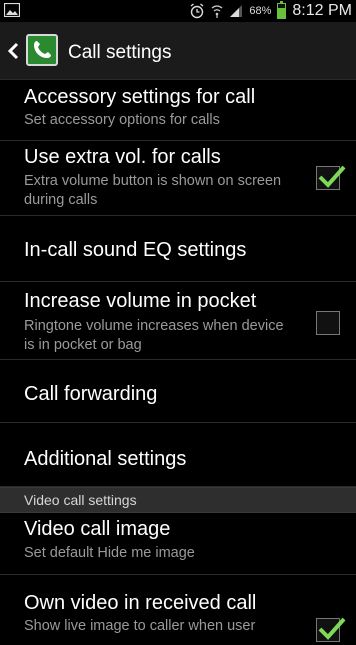  What do you see at coordinates (260, 11) in the screenshot?
I see `battery-percent: 68%` at bounding box center [260, 11].